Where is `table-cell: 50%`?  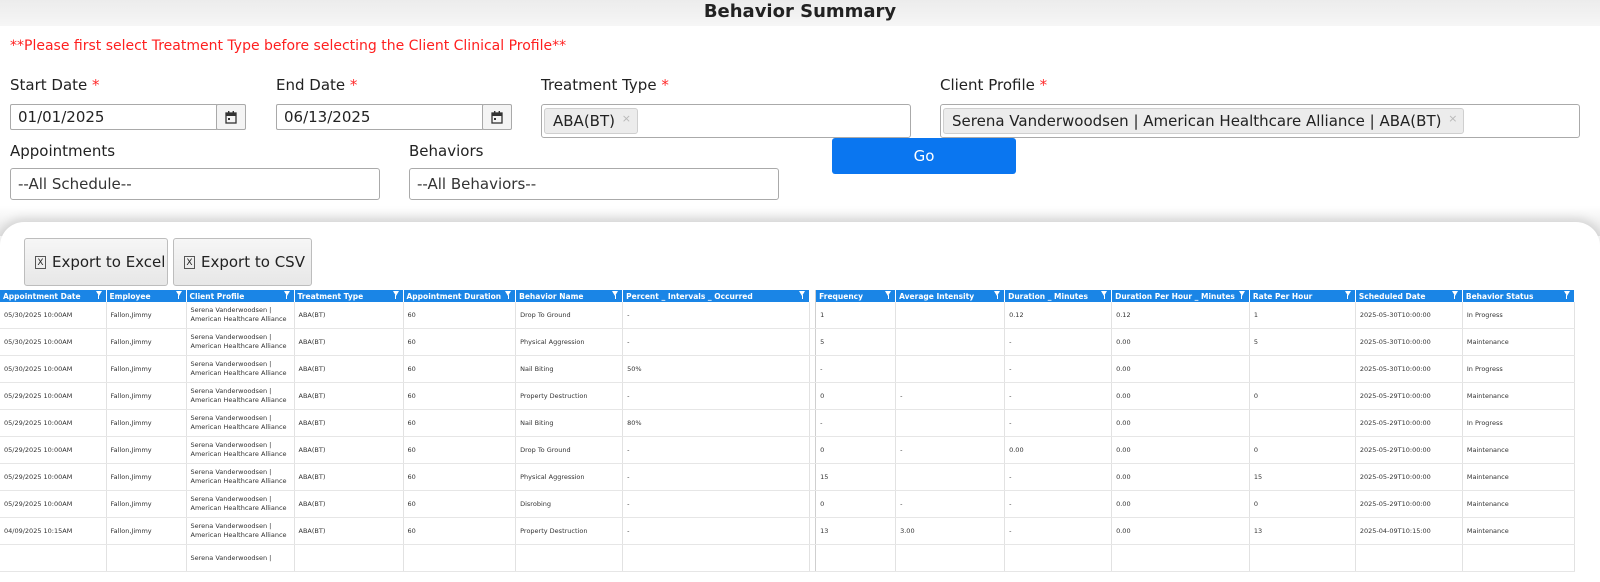 table-cell: 50% is located at coordinates (716, 369).